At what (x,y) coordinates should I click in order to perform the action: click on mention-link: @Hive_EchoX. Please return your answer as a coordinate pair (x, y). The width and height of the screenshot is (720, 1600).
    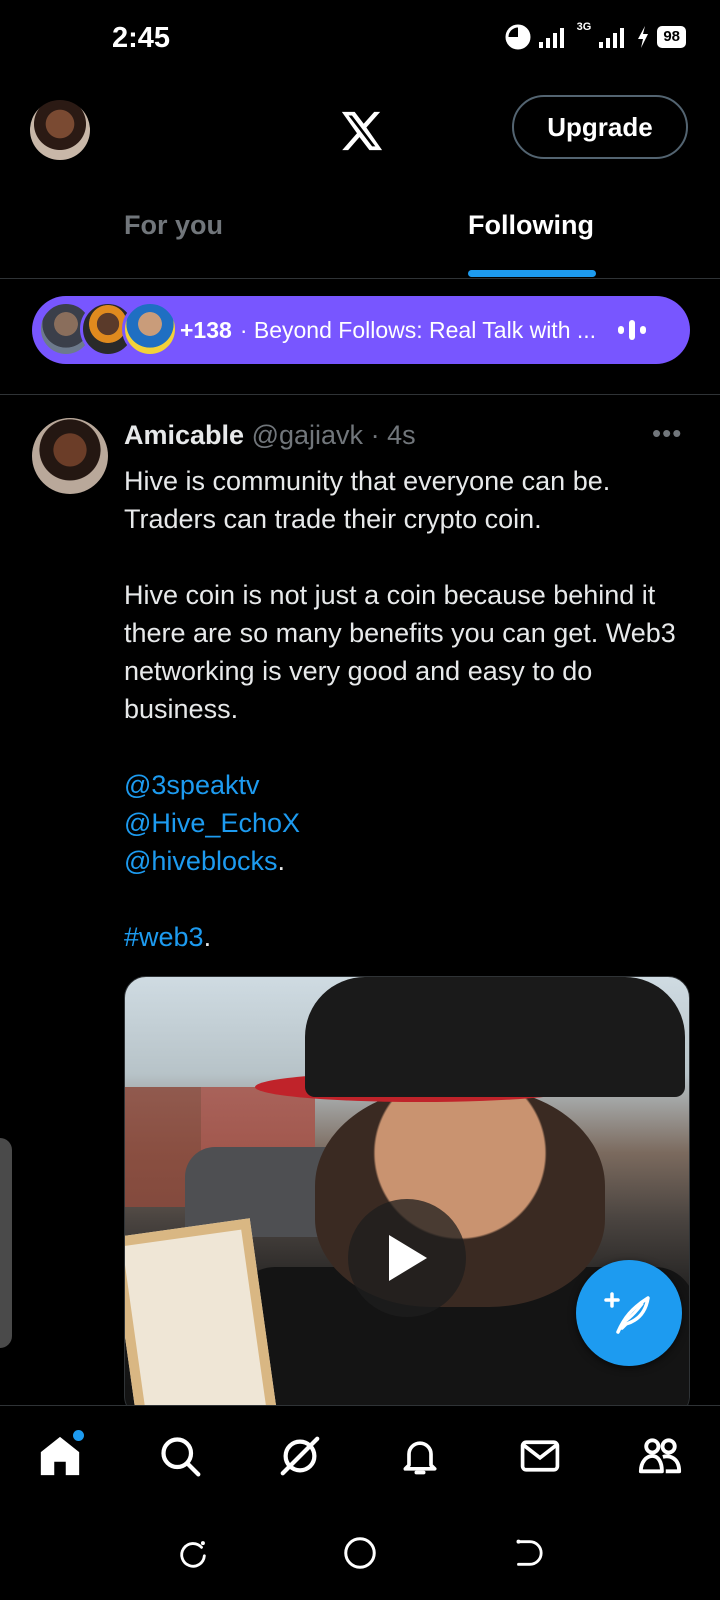
    Looking at the image, I should click on (212, 823).